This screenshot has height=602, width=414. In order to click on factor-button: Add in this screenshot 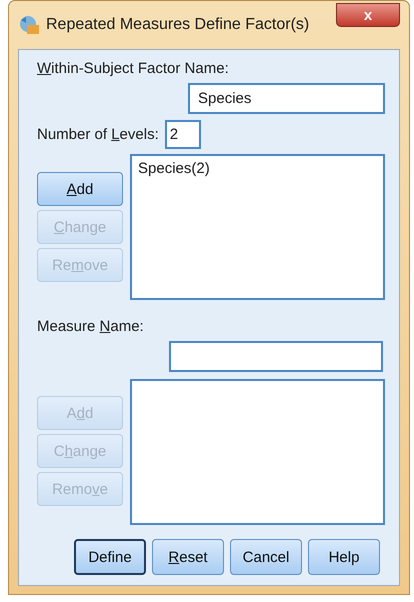, I will do `click(80, 189)`.